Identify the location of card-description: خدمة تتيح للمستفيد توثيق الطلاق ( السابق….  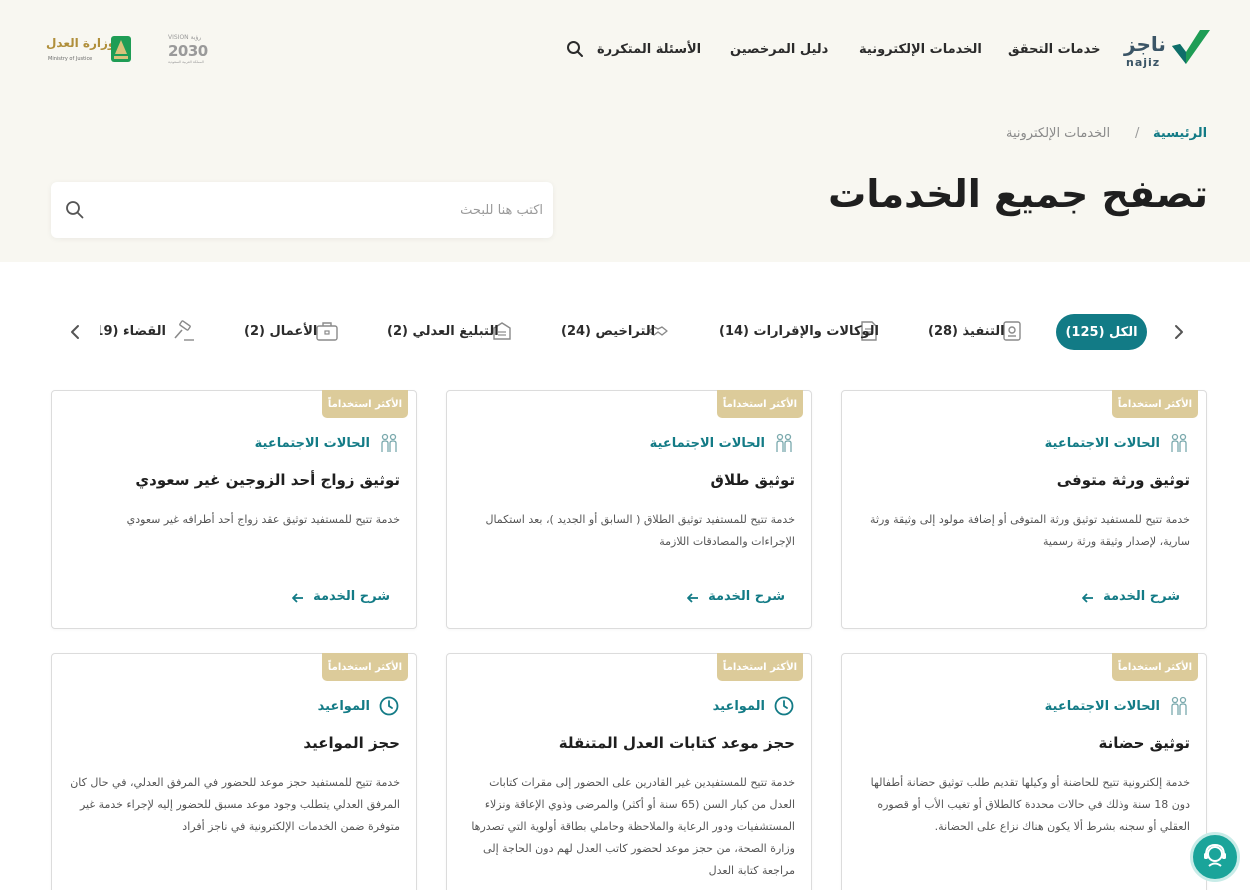
(640, 530).